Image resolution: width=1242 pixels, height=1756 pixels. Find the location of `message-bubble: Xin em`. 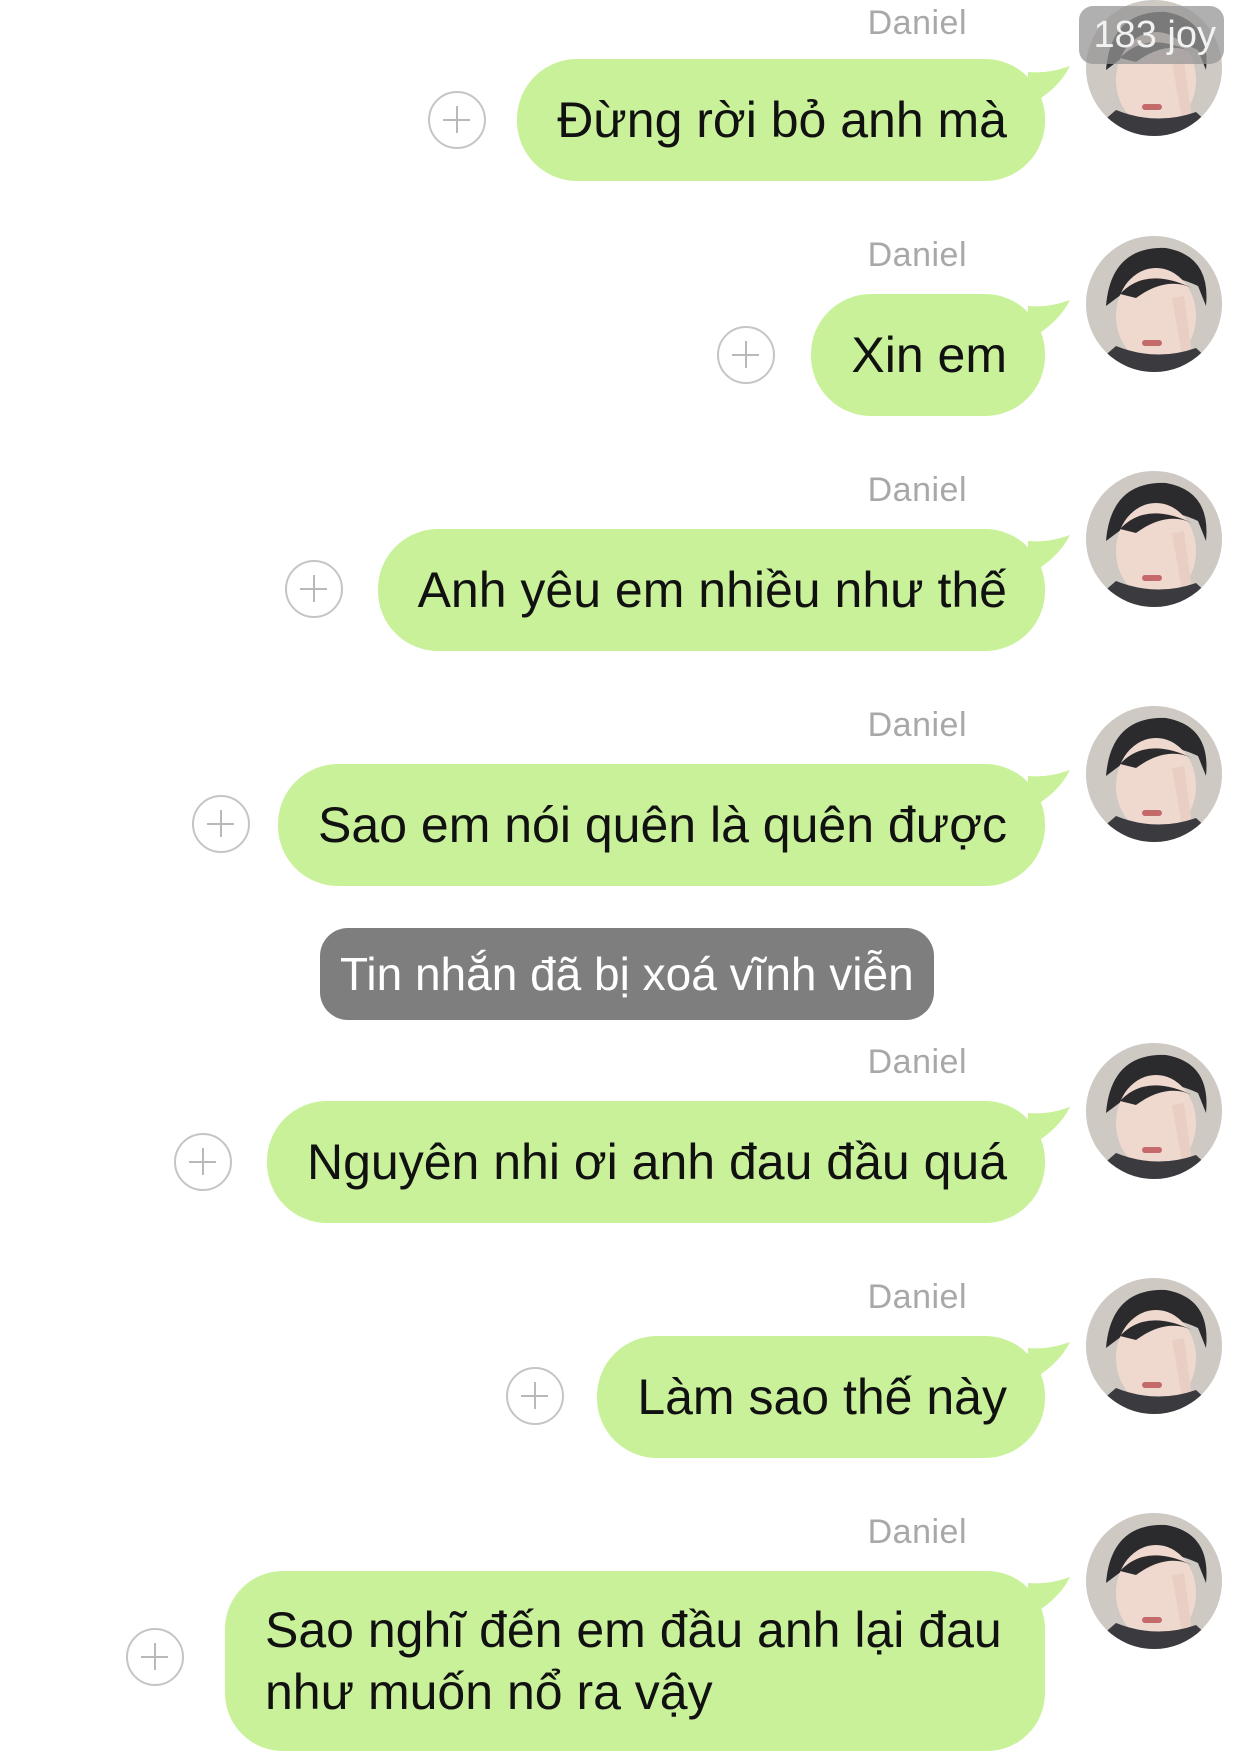

message-bubble: Xin em is located at coordinates (928, 355).